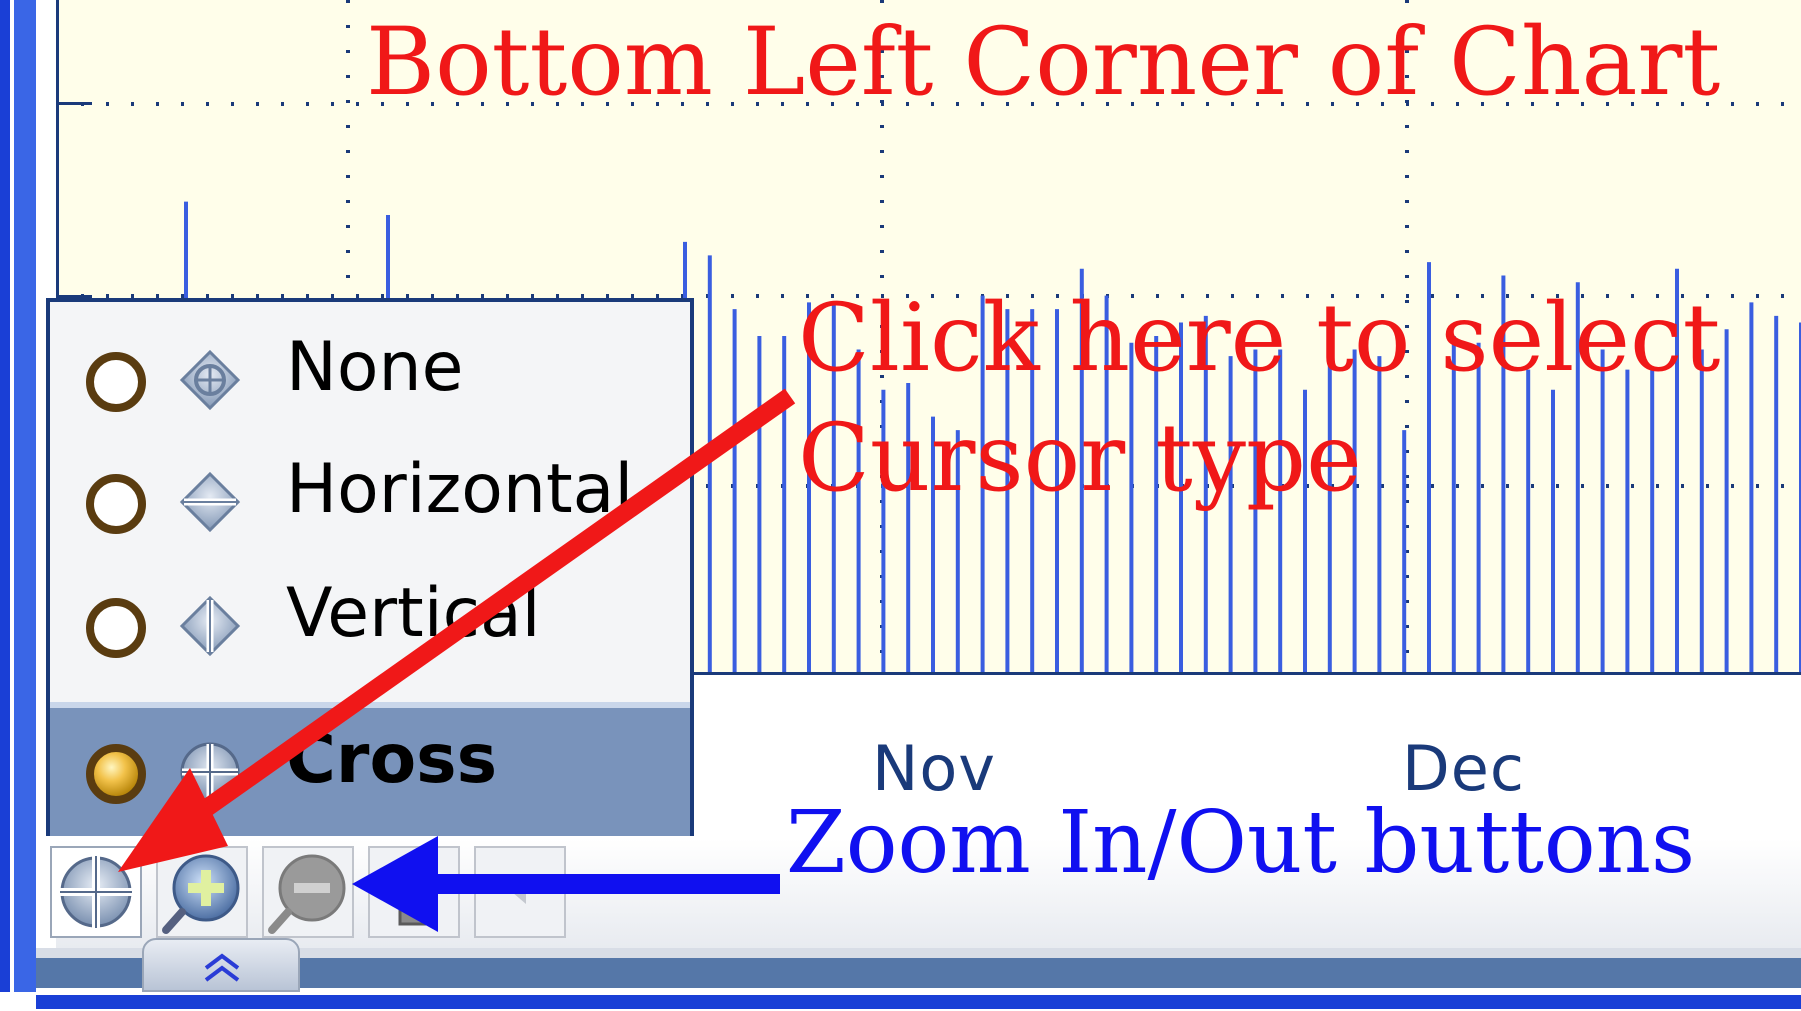 Image resolution: width=1801 pixels, height=1011 pixels. I want to click on expand-panel-tab, so click(221, 965).